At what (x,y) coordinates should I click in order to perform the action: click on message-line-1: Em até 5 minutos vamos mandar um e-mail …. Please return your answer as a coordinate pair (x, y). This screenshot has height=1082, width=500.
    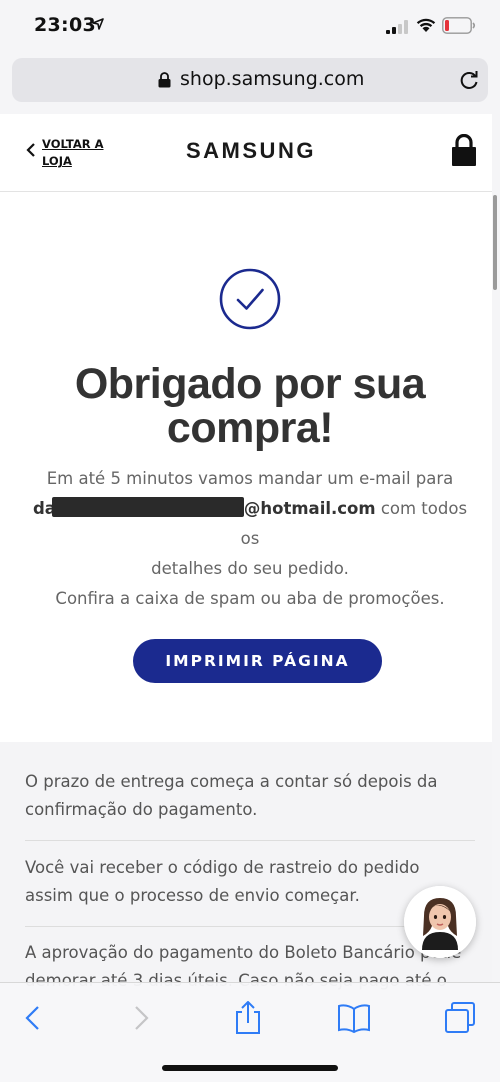
    Looking at the image, I should click on (250, 478).